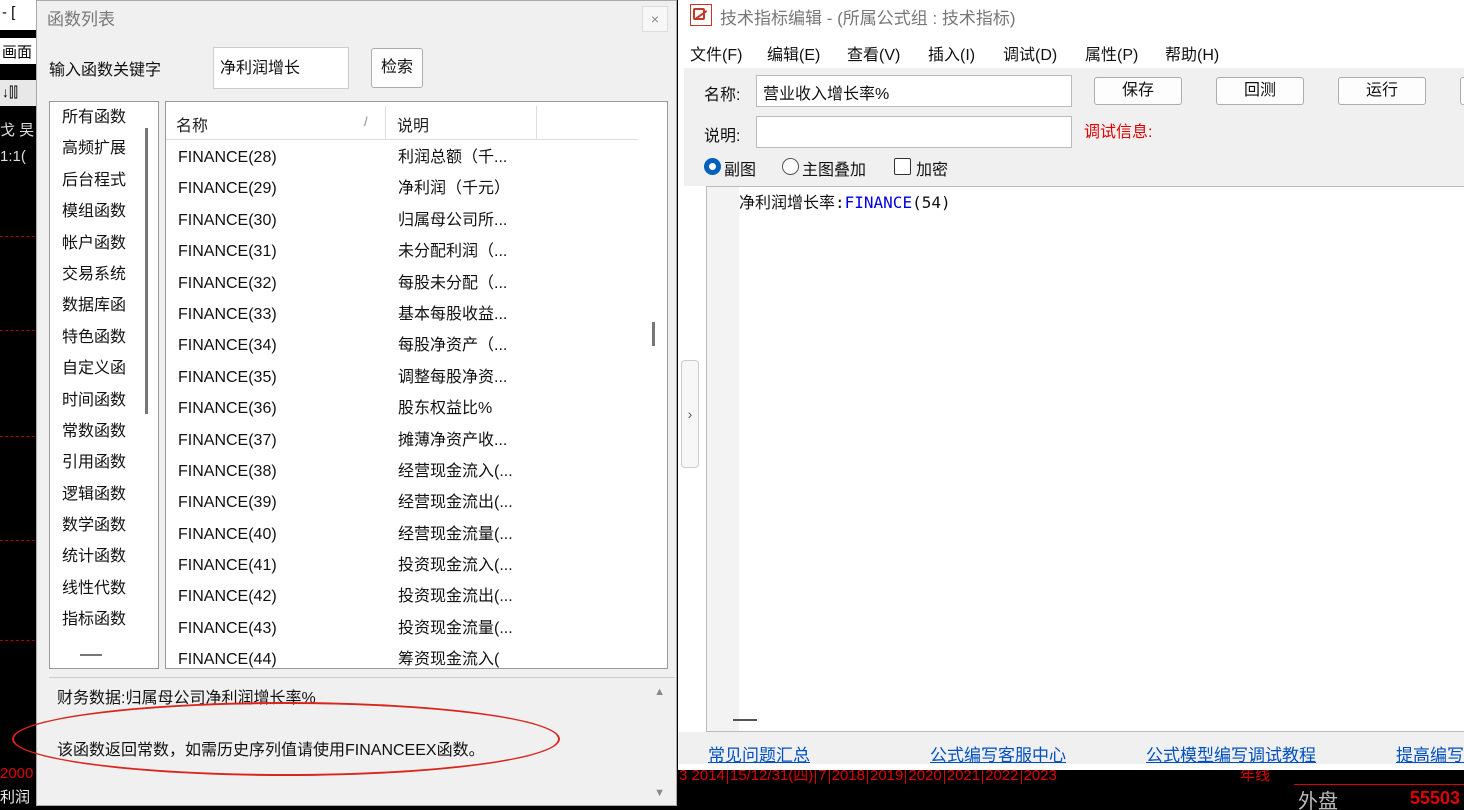 The height and width of the screenshot is (810, 1464). What do you see at coordinates (1118, 132) in the screenshot?
I see `debug-info-label: 调试信息:` at bounding box center [1118, 132].